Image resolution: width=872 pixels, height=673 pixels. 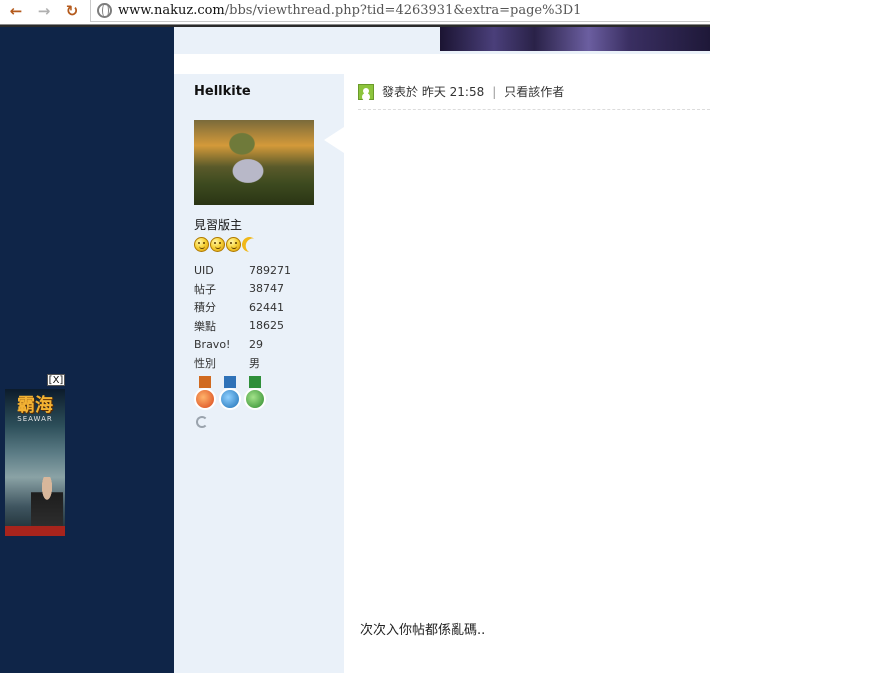 What do you see at coordinates (205, 289) in the screenshot?
I see `stat-label: 帖子` at bounding box center [205, 289].